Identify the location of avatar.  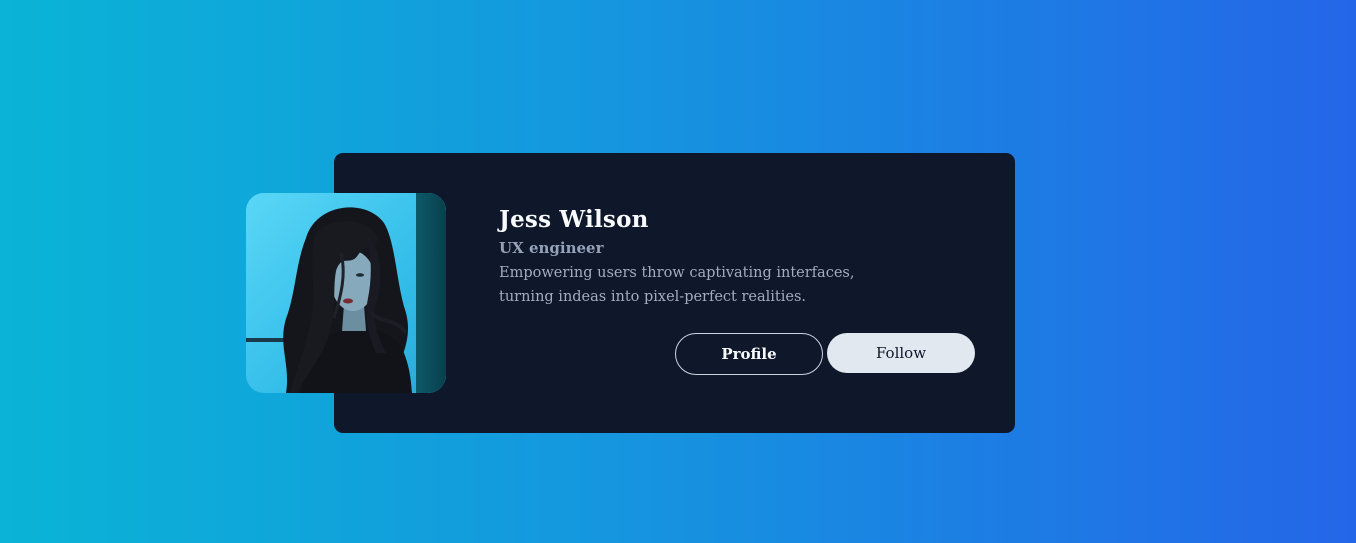
(346, 293).